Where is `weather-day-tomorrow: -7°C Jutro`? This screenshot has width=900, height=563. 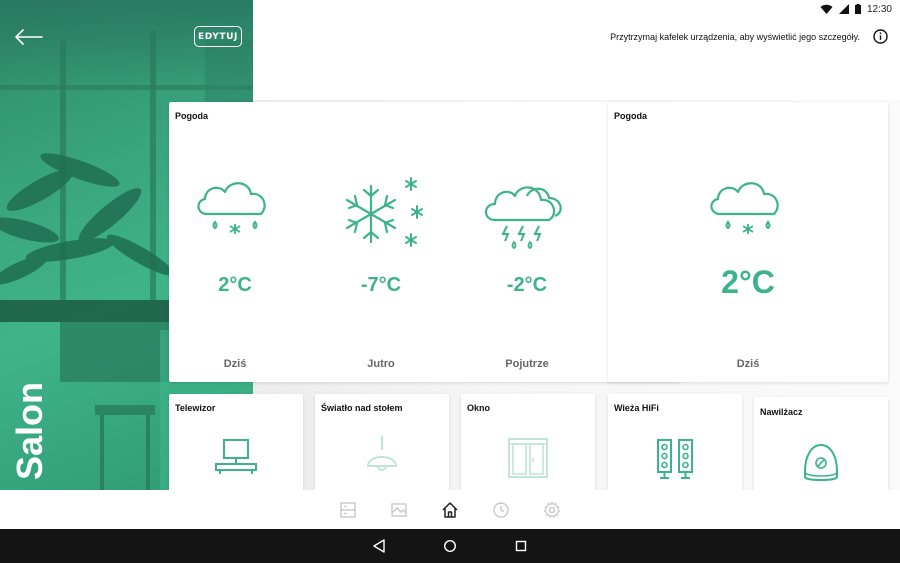 weather-day-tomorrow: -7°C Jutro is located at coordinates (381, 242).